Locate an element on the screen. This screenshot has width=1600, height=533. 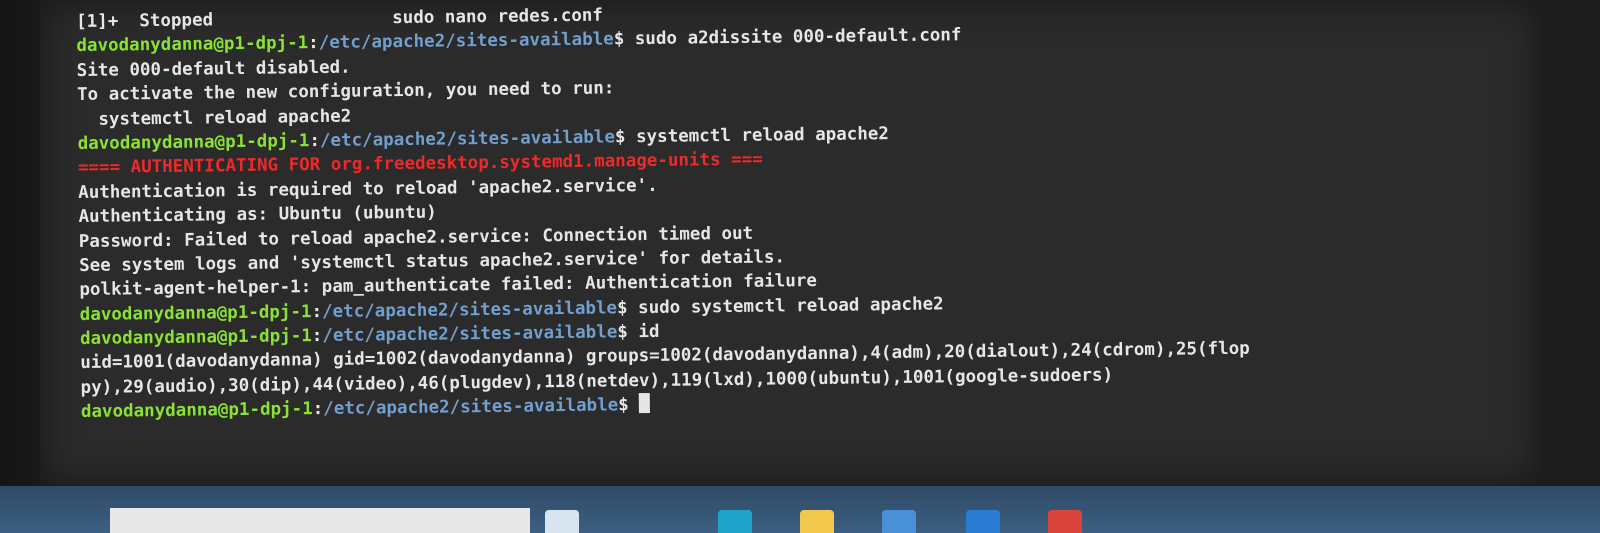
taskbar is located at coordinates (800, 509).